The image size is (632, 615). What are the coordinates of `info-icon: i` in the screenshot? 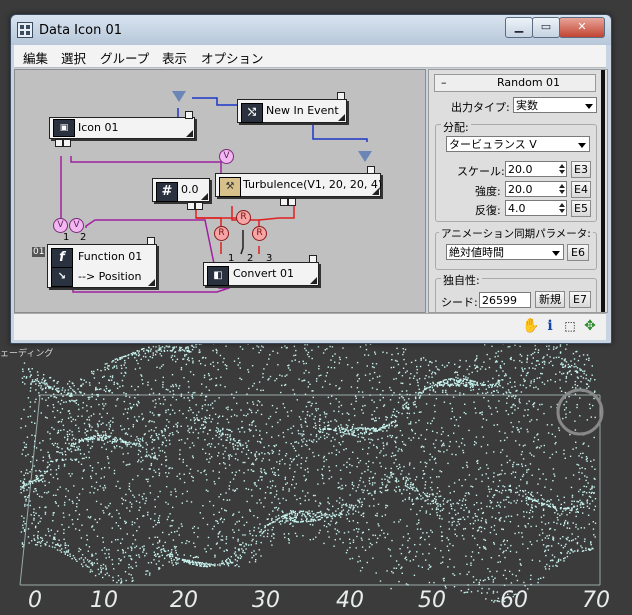 It's located at (550, 326).